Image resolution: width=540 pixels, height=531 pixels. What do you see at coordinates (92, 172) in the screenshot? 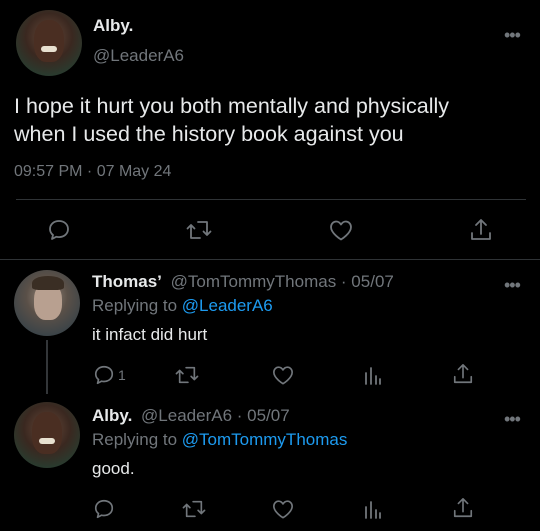
I see `tweet-timestamp: 09:57 PM · 07 May 24` at bounding box center [92, 172].